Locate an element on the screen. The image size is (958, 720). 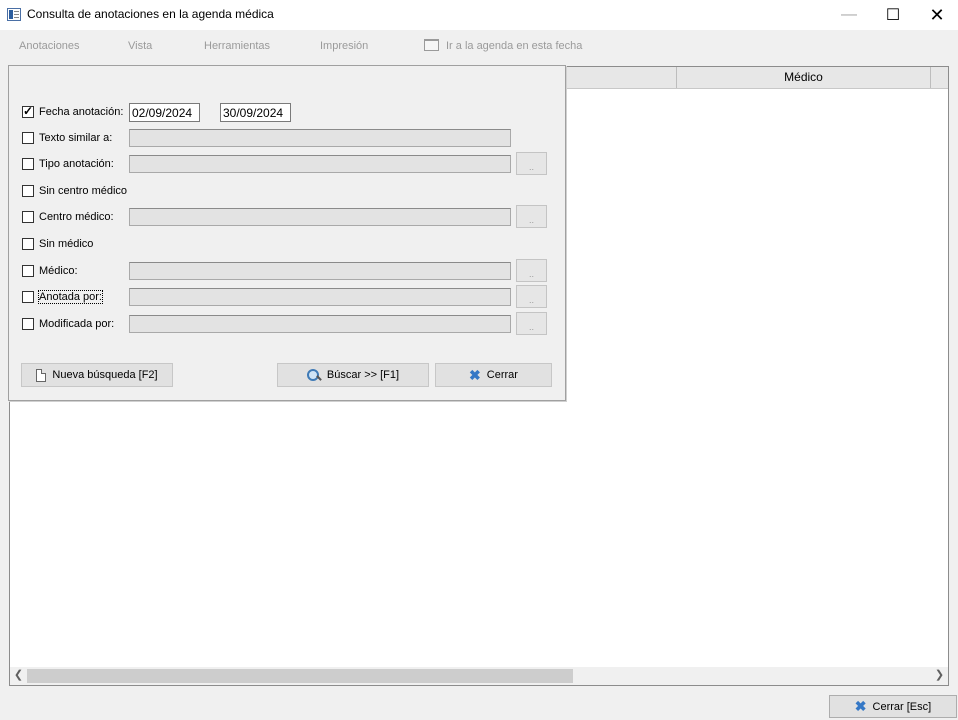
fecha-desde-input: 02/09/2024 is located at coordinates (164, 112).